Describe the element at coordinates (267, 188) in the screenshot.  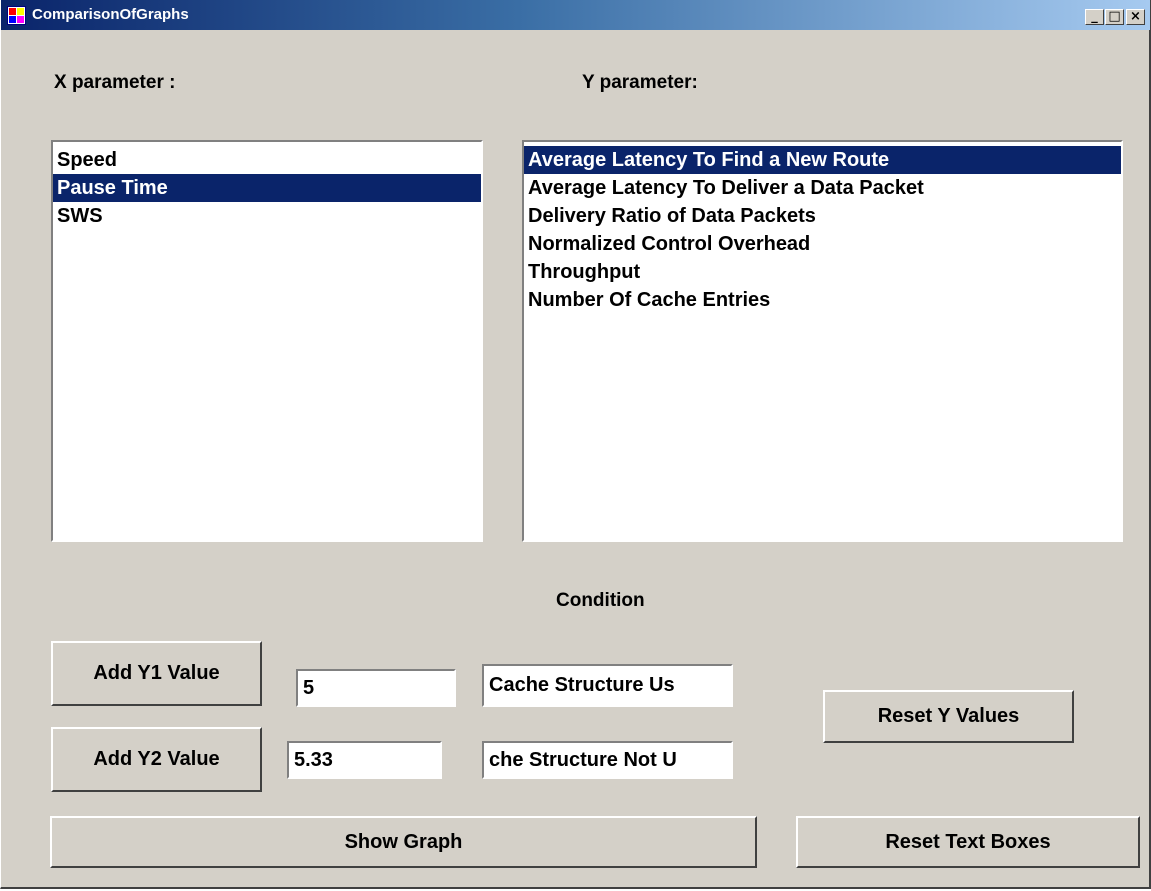
I see `list-item: Pause Time` at that location.